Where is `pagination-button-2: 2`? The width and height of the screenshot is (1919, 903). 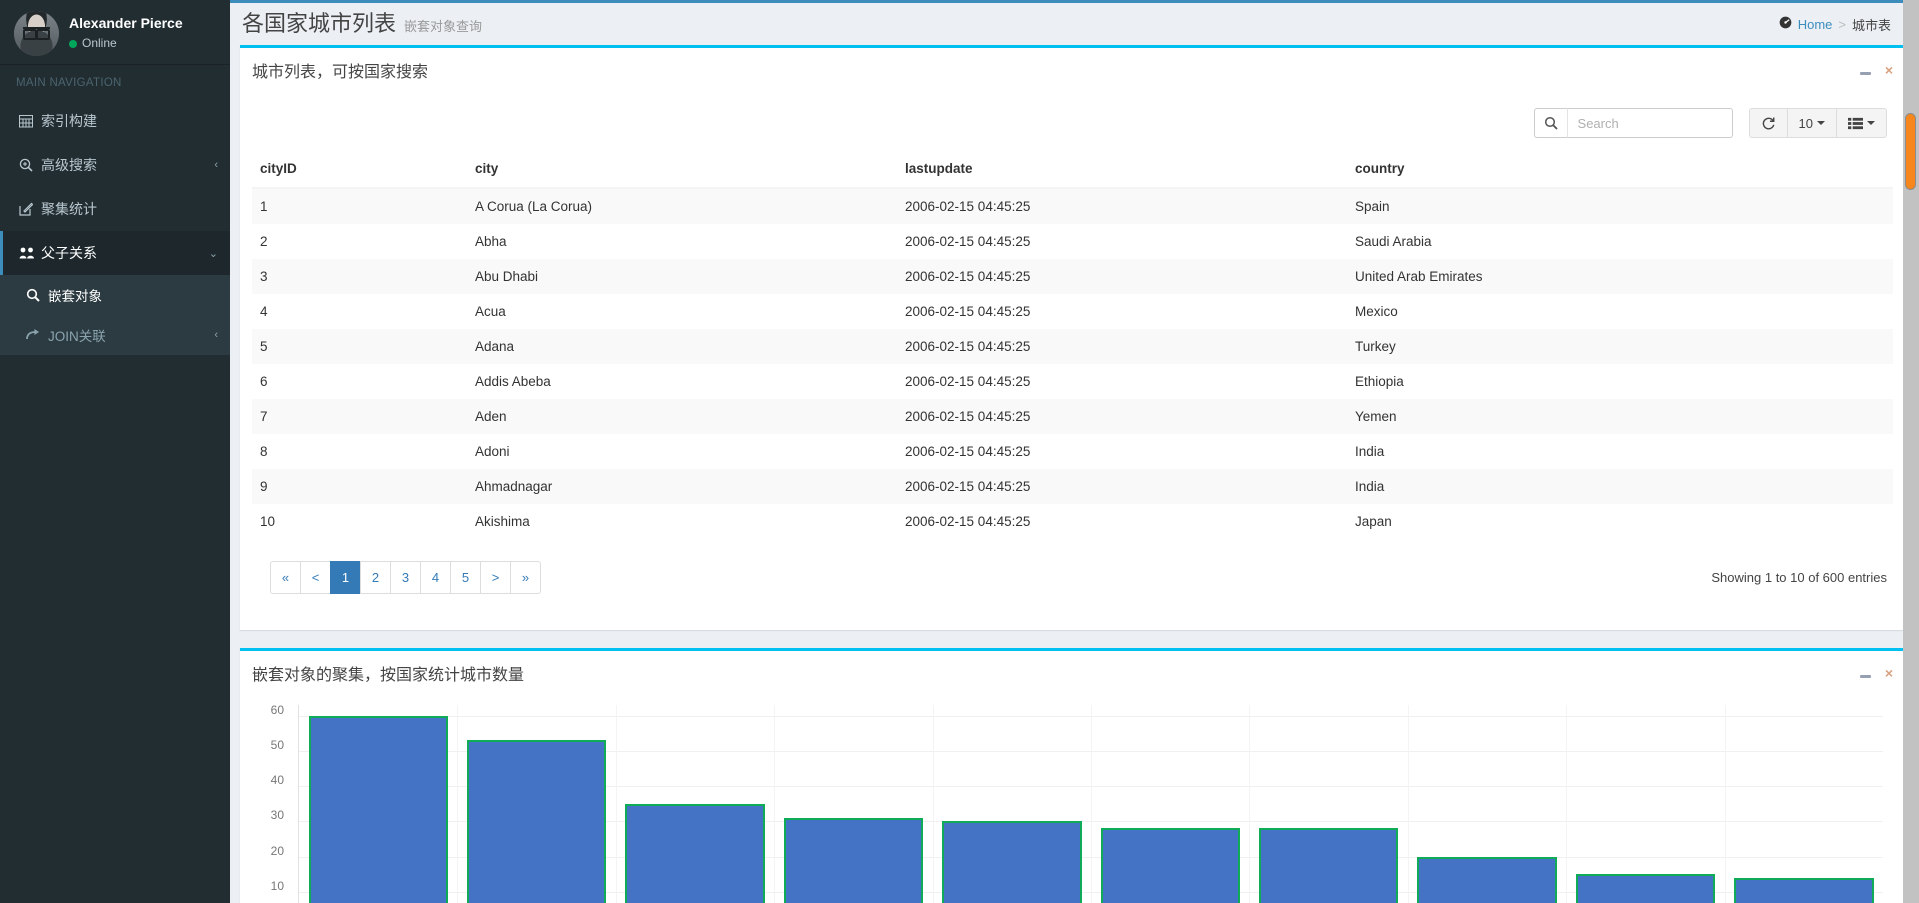
pagination-button-2: 2 is located at coordinates (375, 577).